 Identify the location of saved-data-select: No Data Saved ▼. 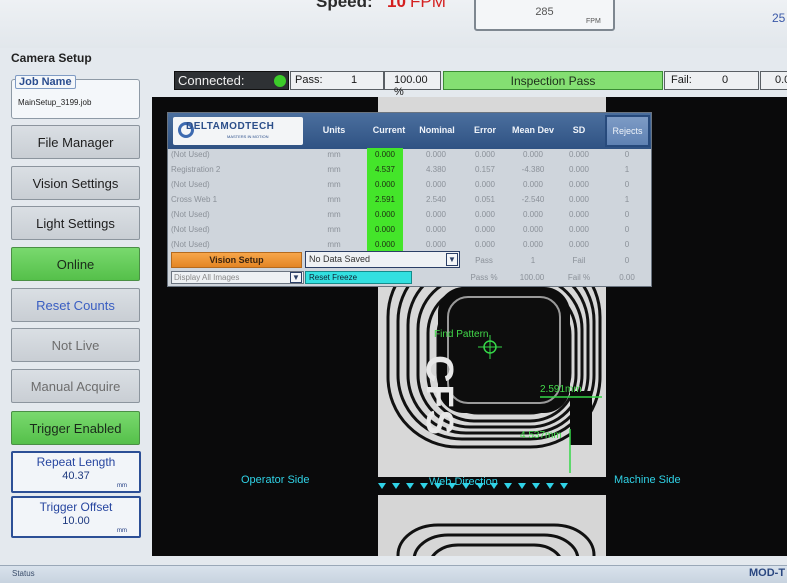
(382, 259).